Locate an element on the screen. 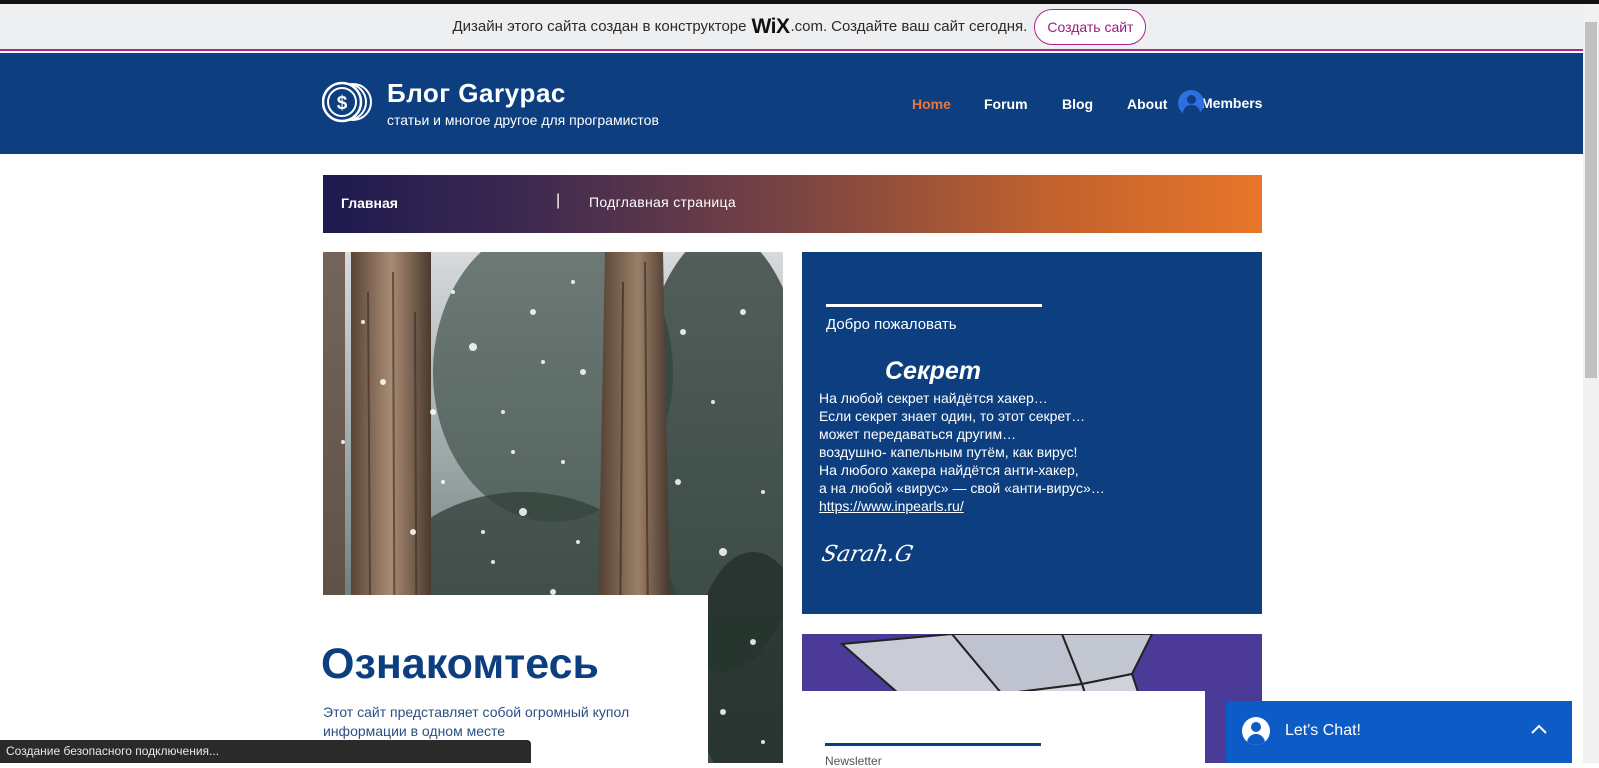 The height and width of the screenshot is (768, 1599). inpearls-link: https://www.inpearls.ru/ is located at coordinates (891, 506).